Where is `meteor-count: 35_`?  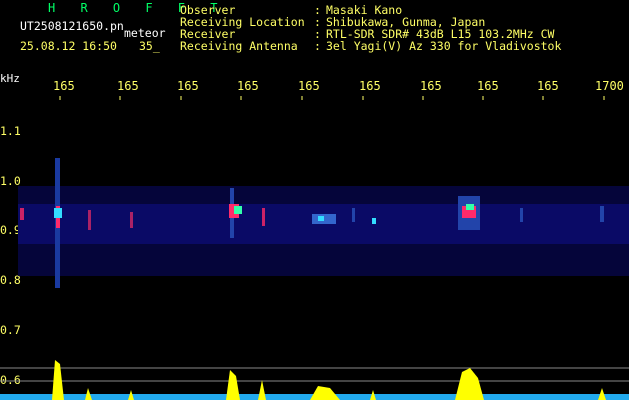 meteor-count: 35_ is located at coordinates (149, 46).